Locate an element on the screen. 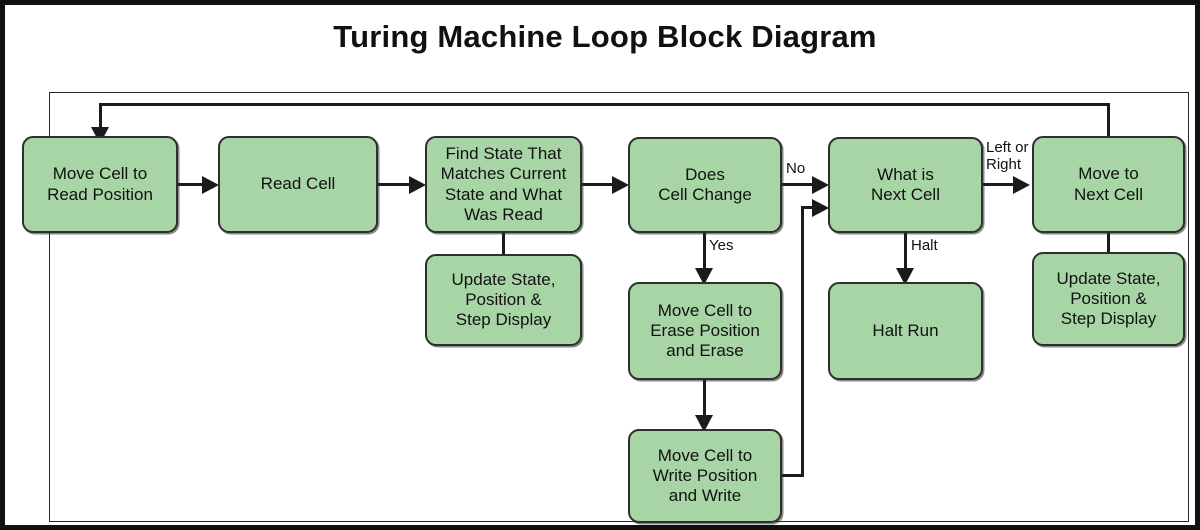  node-read-cell: Read Cell is located at coordinates (298, 184).